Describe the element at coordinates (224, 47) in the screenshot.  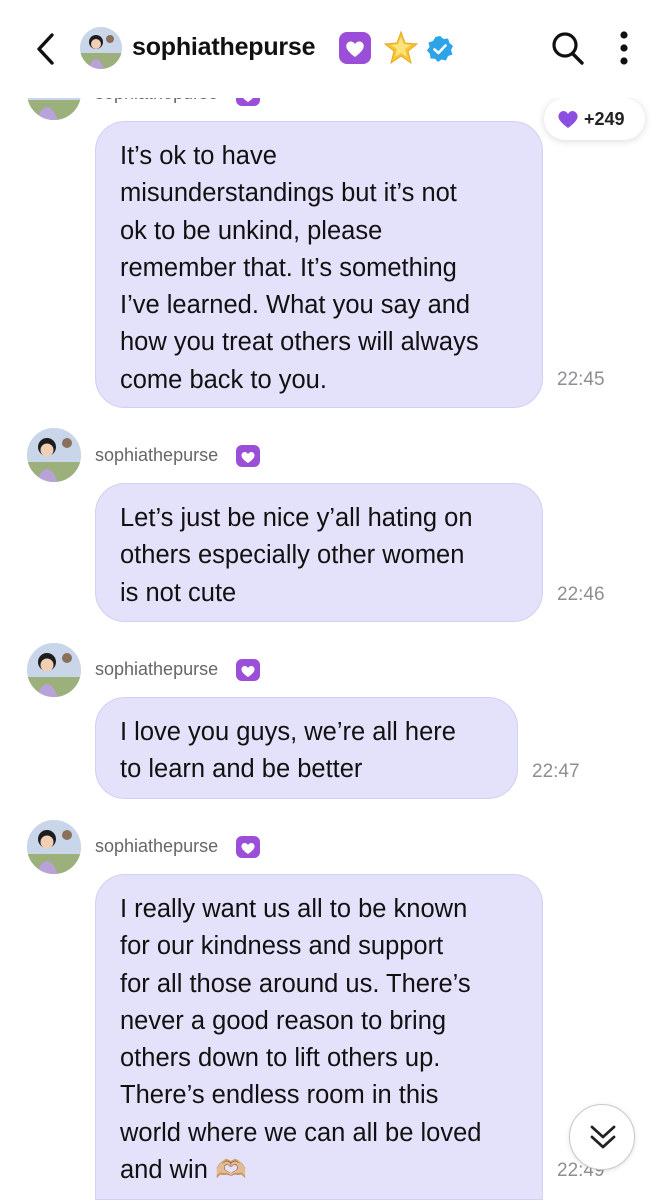
I see `header-username: sophiathepurse` at that location.